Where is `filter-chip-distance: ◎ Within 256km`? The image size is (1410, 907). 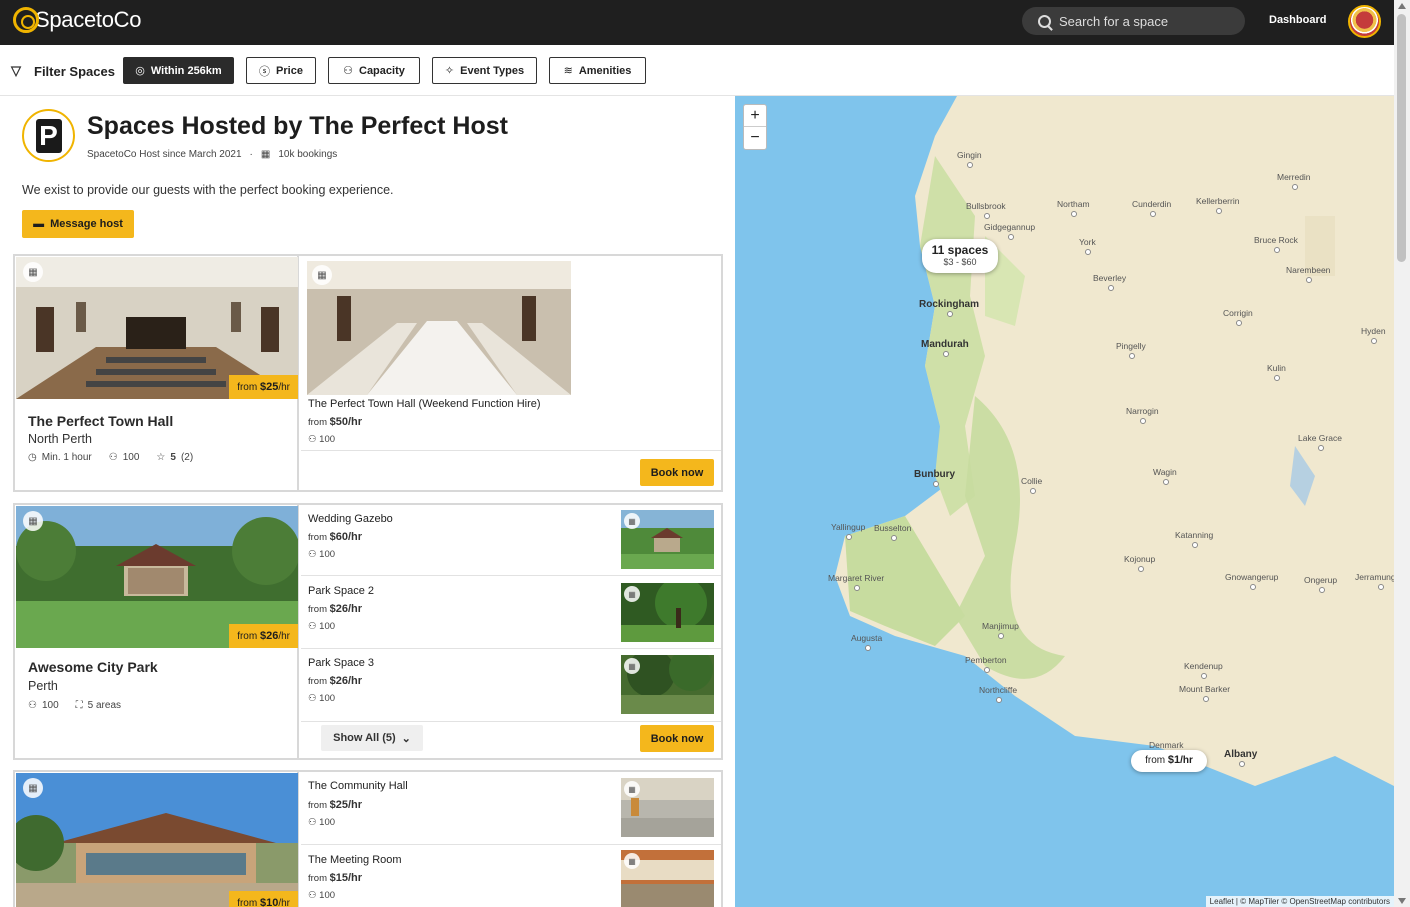 filter-chip-distance: ◎ Within 256km is located at coordinates (178, 70).